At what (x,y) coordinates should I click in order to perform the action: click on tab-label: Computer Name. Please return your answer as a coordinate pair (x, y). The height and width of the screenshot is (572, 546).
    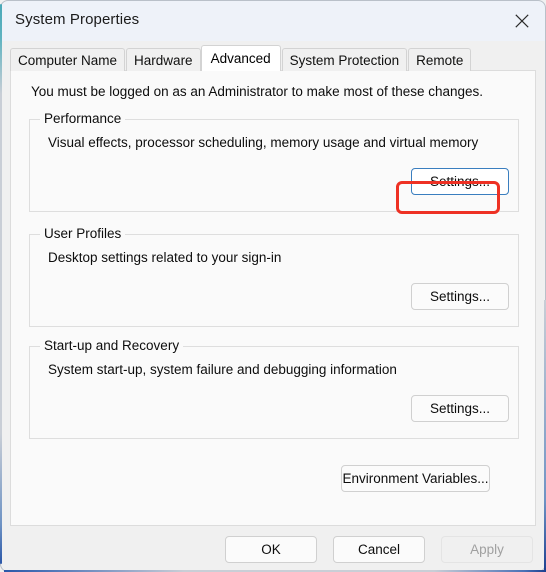
    Looking at the image, I should click on (68, 60).